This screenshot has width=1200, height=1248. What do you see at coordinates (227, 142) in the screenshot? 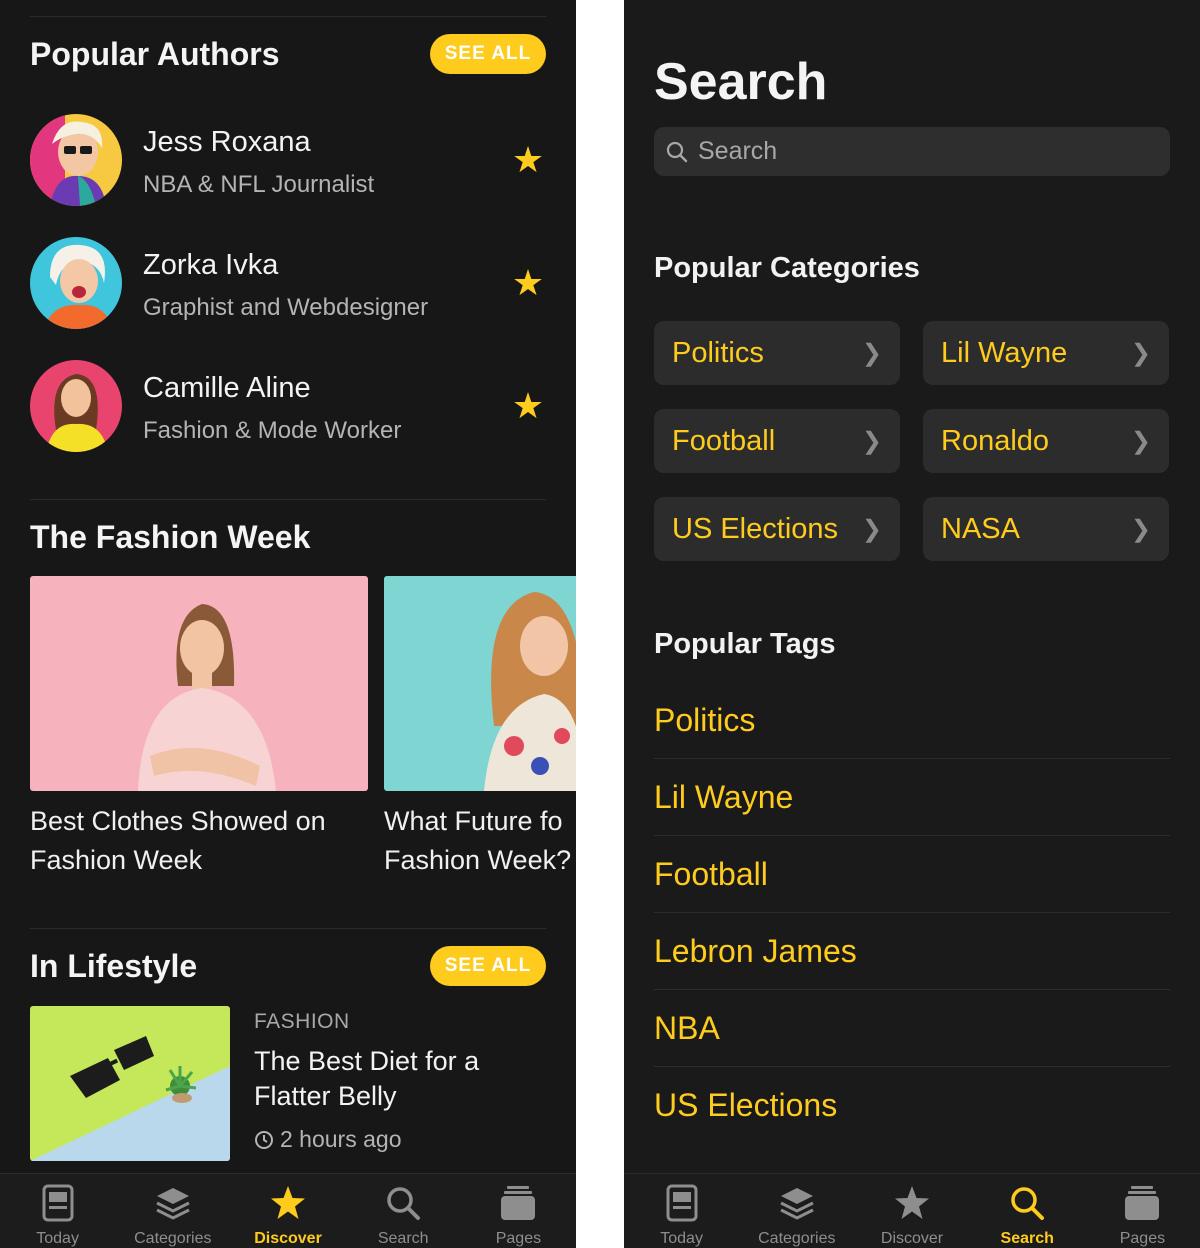
I see `author-name: Jess Roxana` at bounding box center [227, 142].